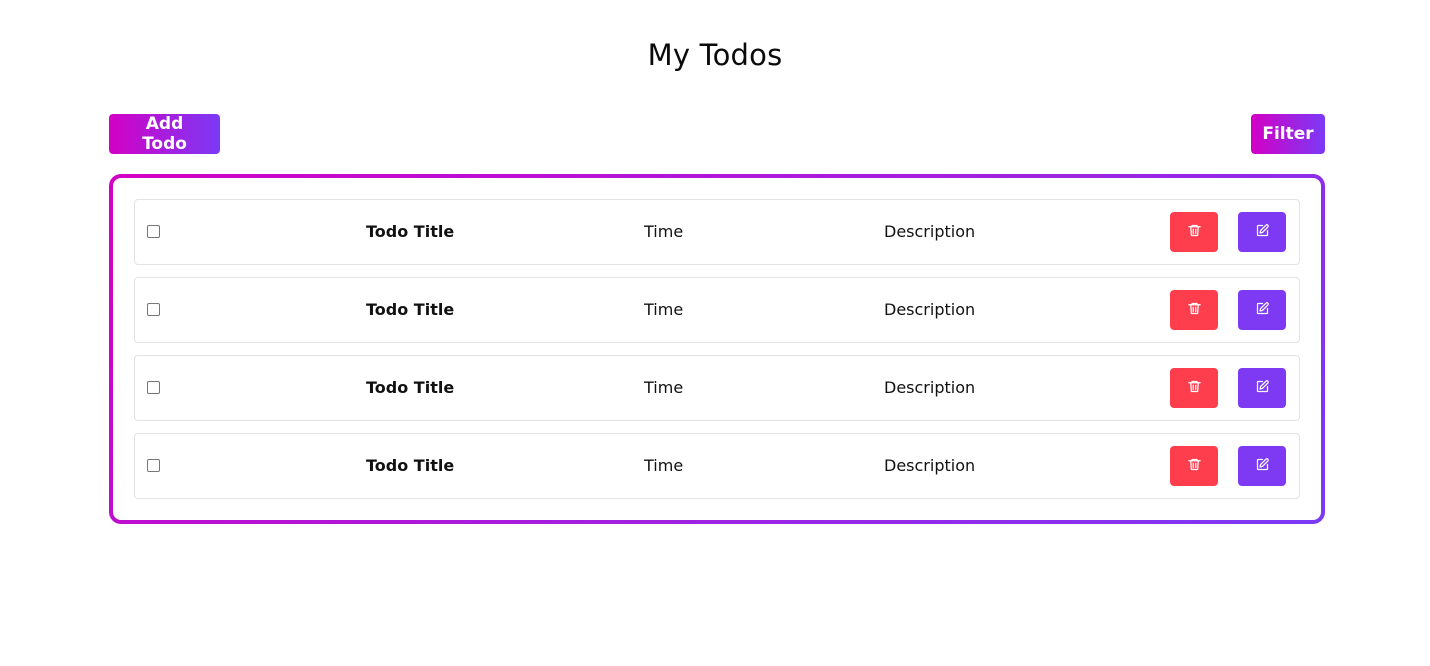 This screenshot has width=1430, height=666. Describe the element at coordinates (1288, 134) in the screenshot. I see `filter-button: Filter` at that location.